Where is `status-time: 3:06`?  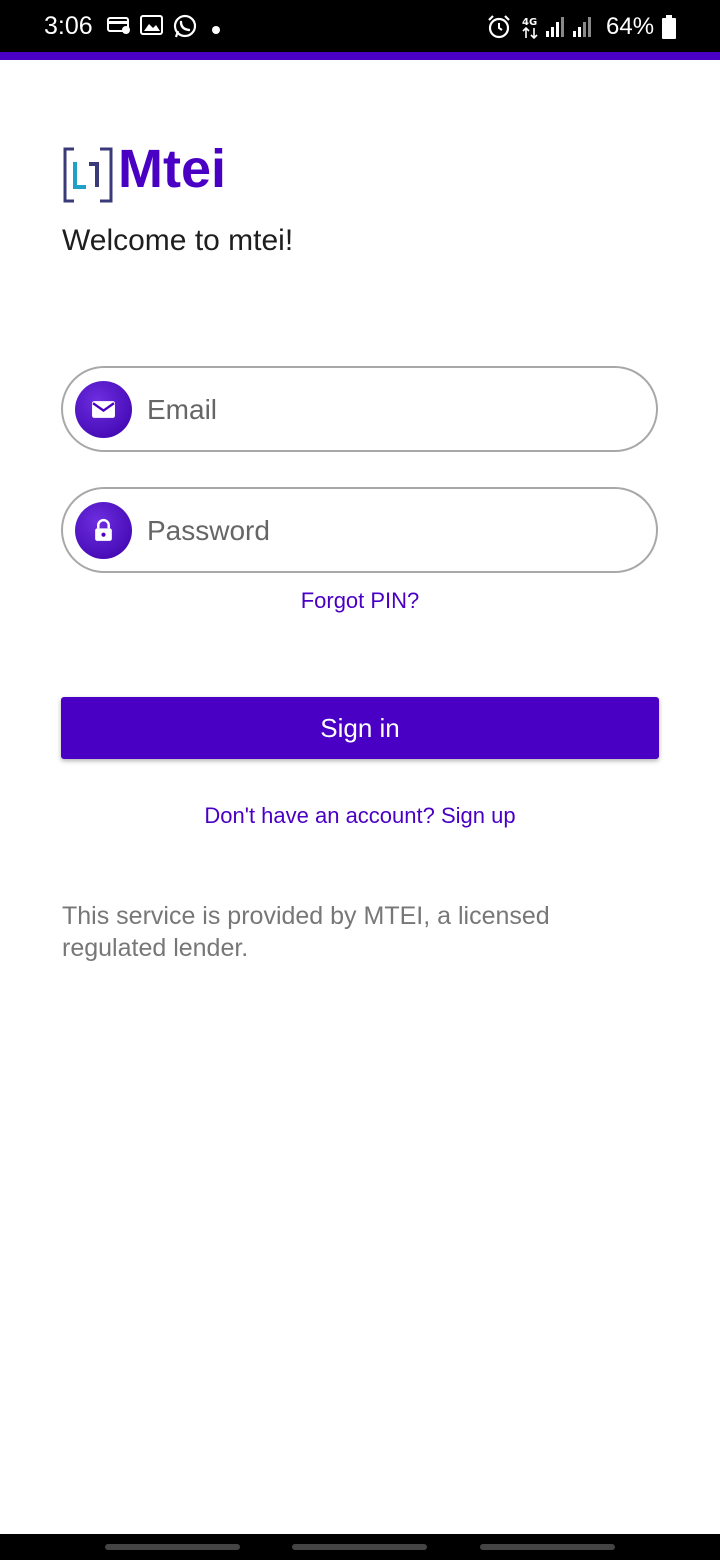 status-time: 3:06 is located at coordinates (68, 26).